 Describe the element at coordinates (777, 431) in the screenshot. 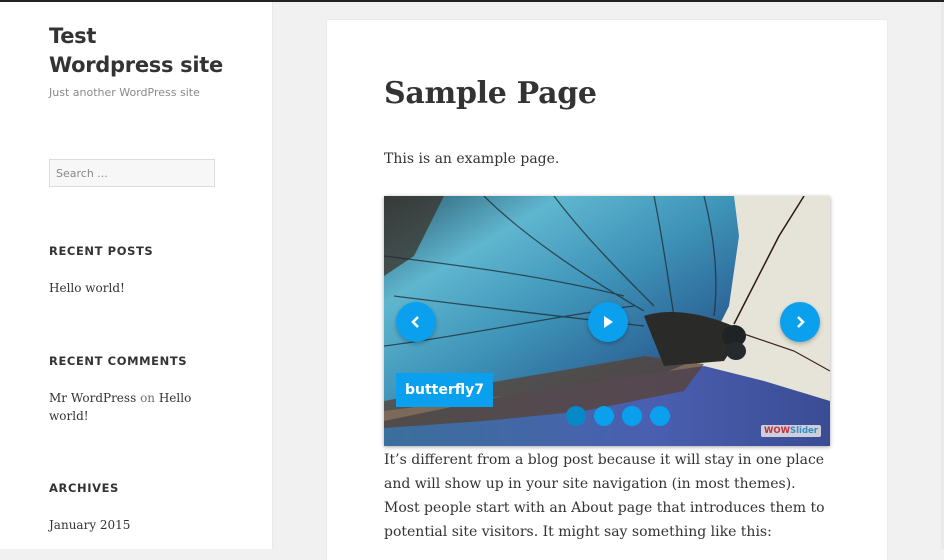

I see `logo-part-wow: WOW` at that location.